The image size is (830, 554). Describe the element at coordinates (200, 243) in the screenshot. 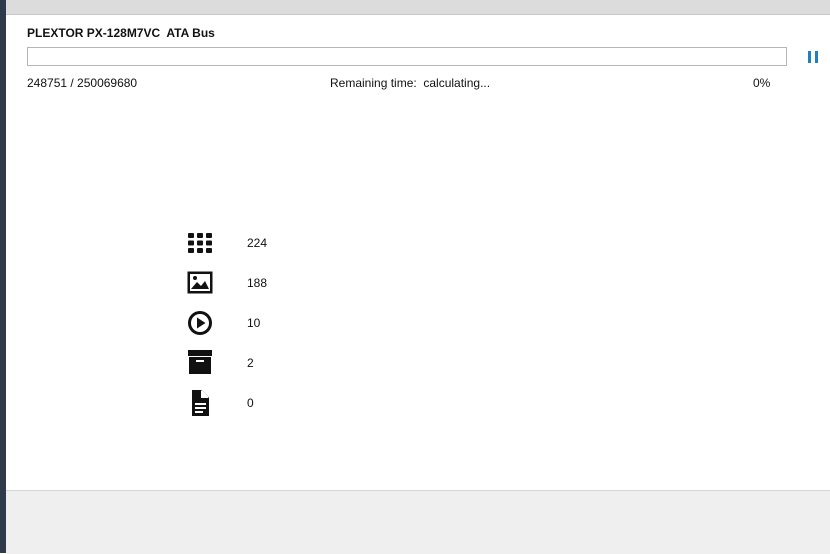

I see `grid-icon` at that location.